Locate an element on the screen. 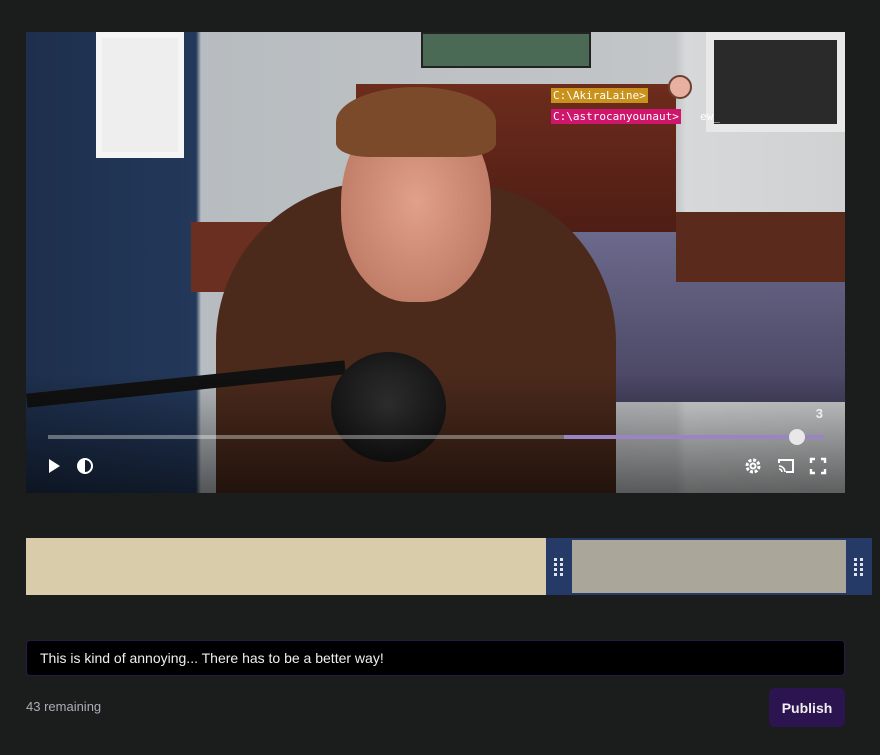 The image size is (880, 755). characters-remaining: 43 remaining is located at coordinates (64, 706).